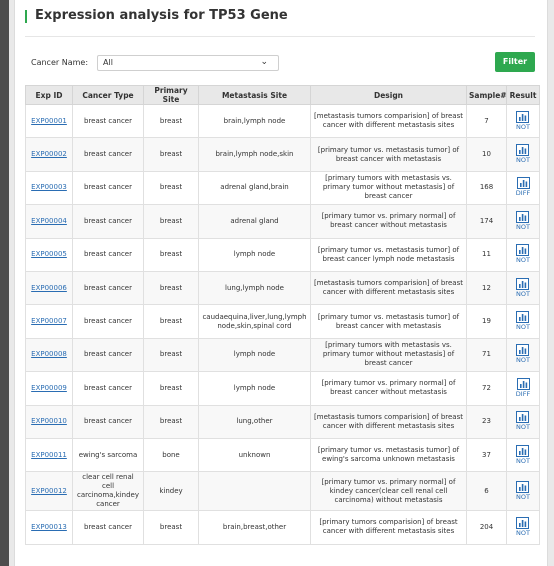  I want to click on result-cell: DIFF, so click(523, 188).